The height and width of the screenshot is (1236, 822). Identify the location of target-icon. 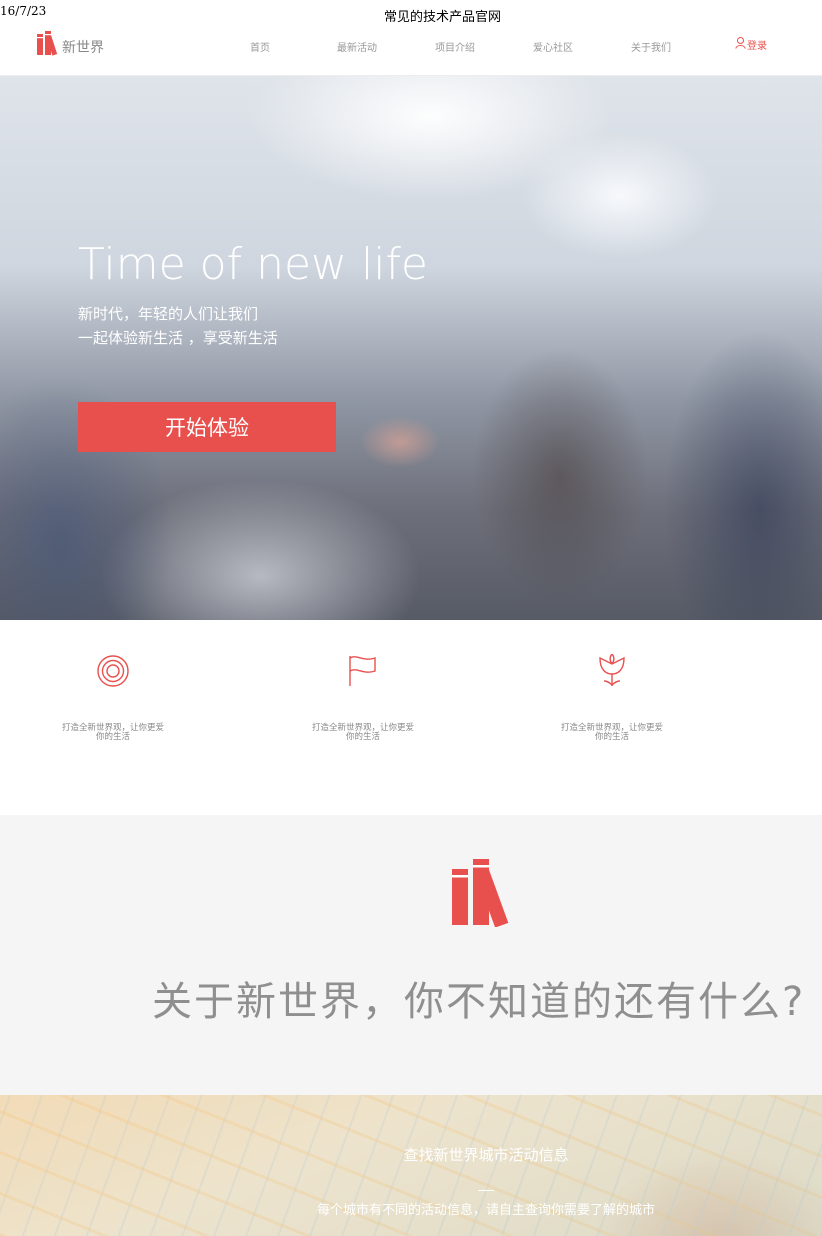
(113, 673).